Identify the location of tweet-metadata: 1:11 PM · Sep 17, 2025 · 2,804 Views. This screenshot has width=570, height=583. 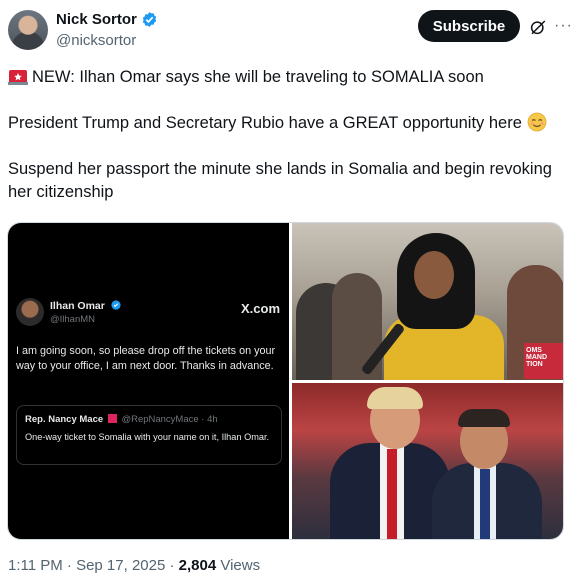
(134, 565).